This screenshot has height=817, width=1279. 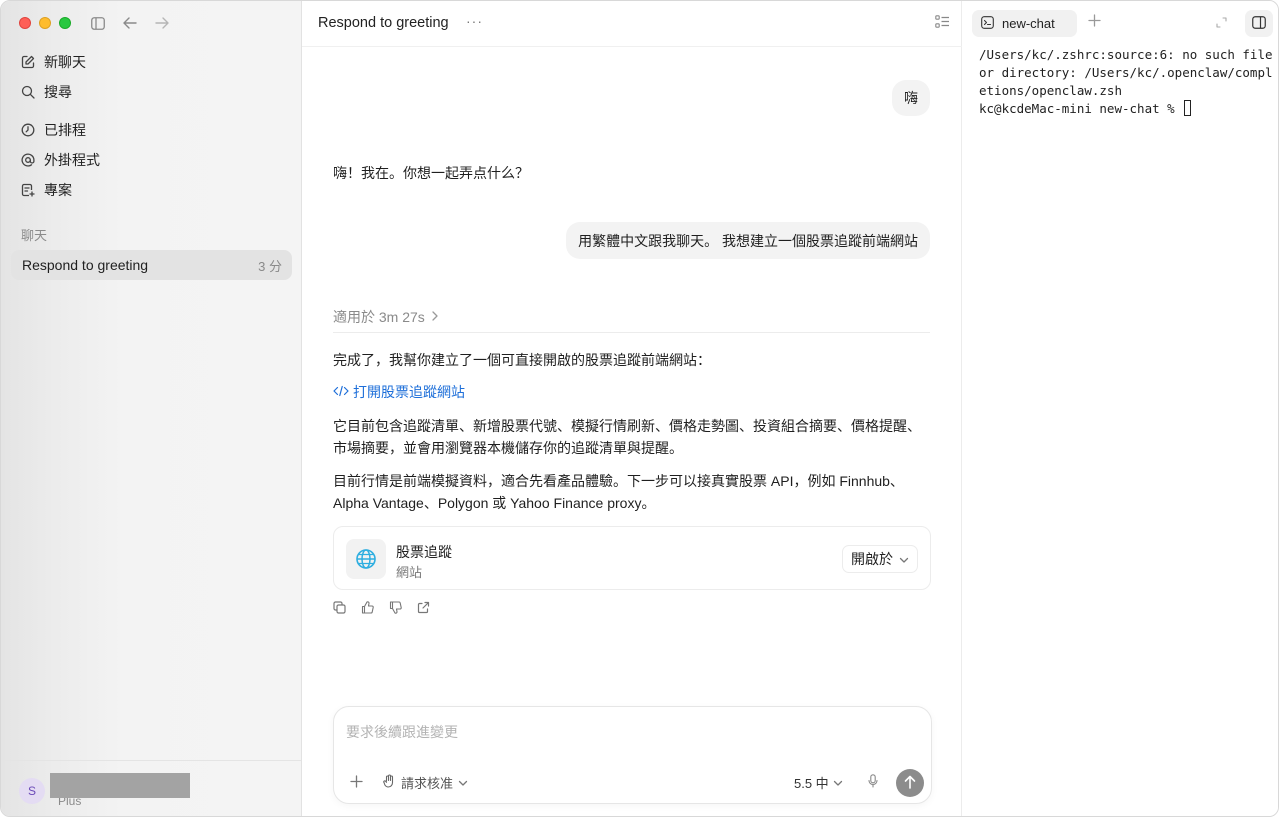 What do you see at coordinates (151, 160) in the screenshot?
I see `sidebar-item-plugins: 外掛程式` at bounding box center [151, 160].